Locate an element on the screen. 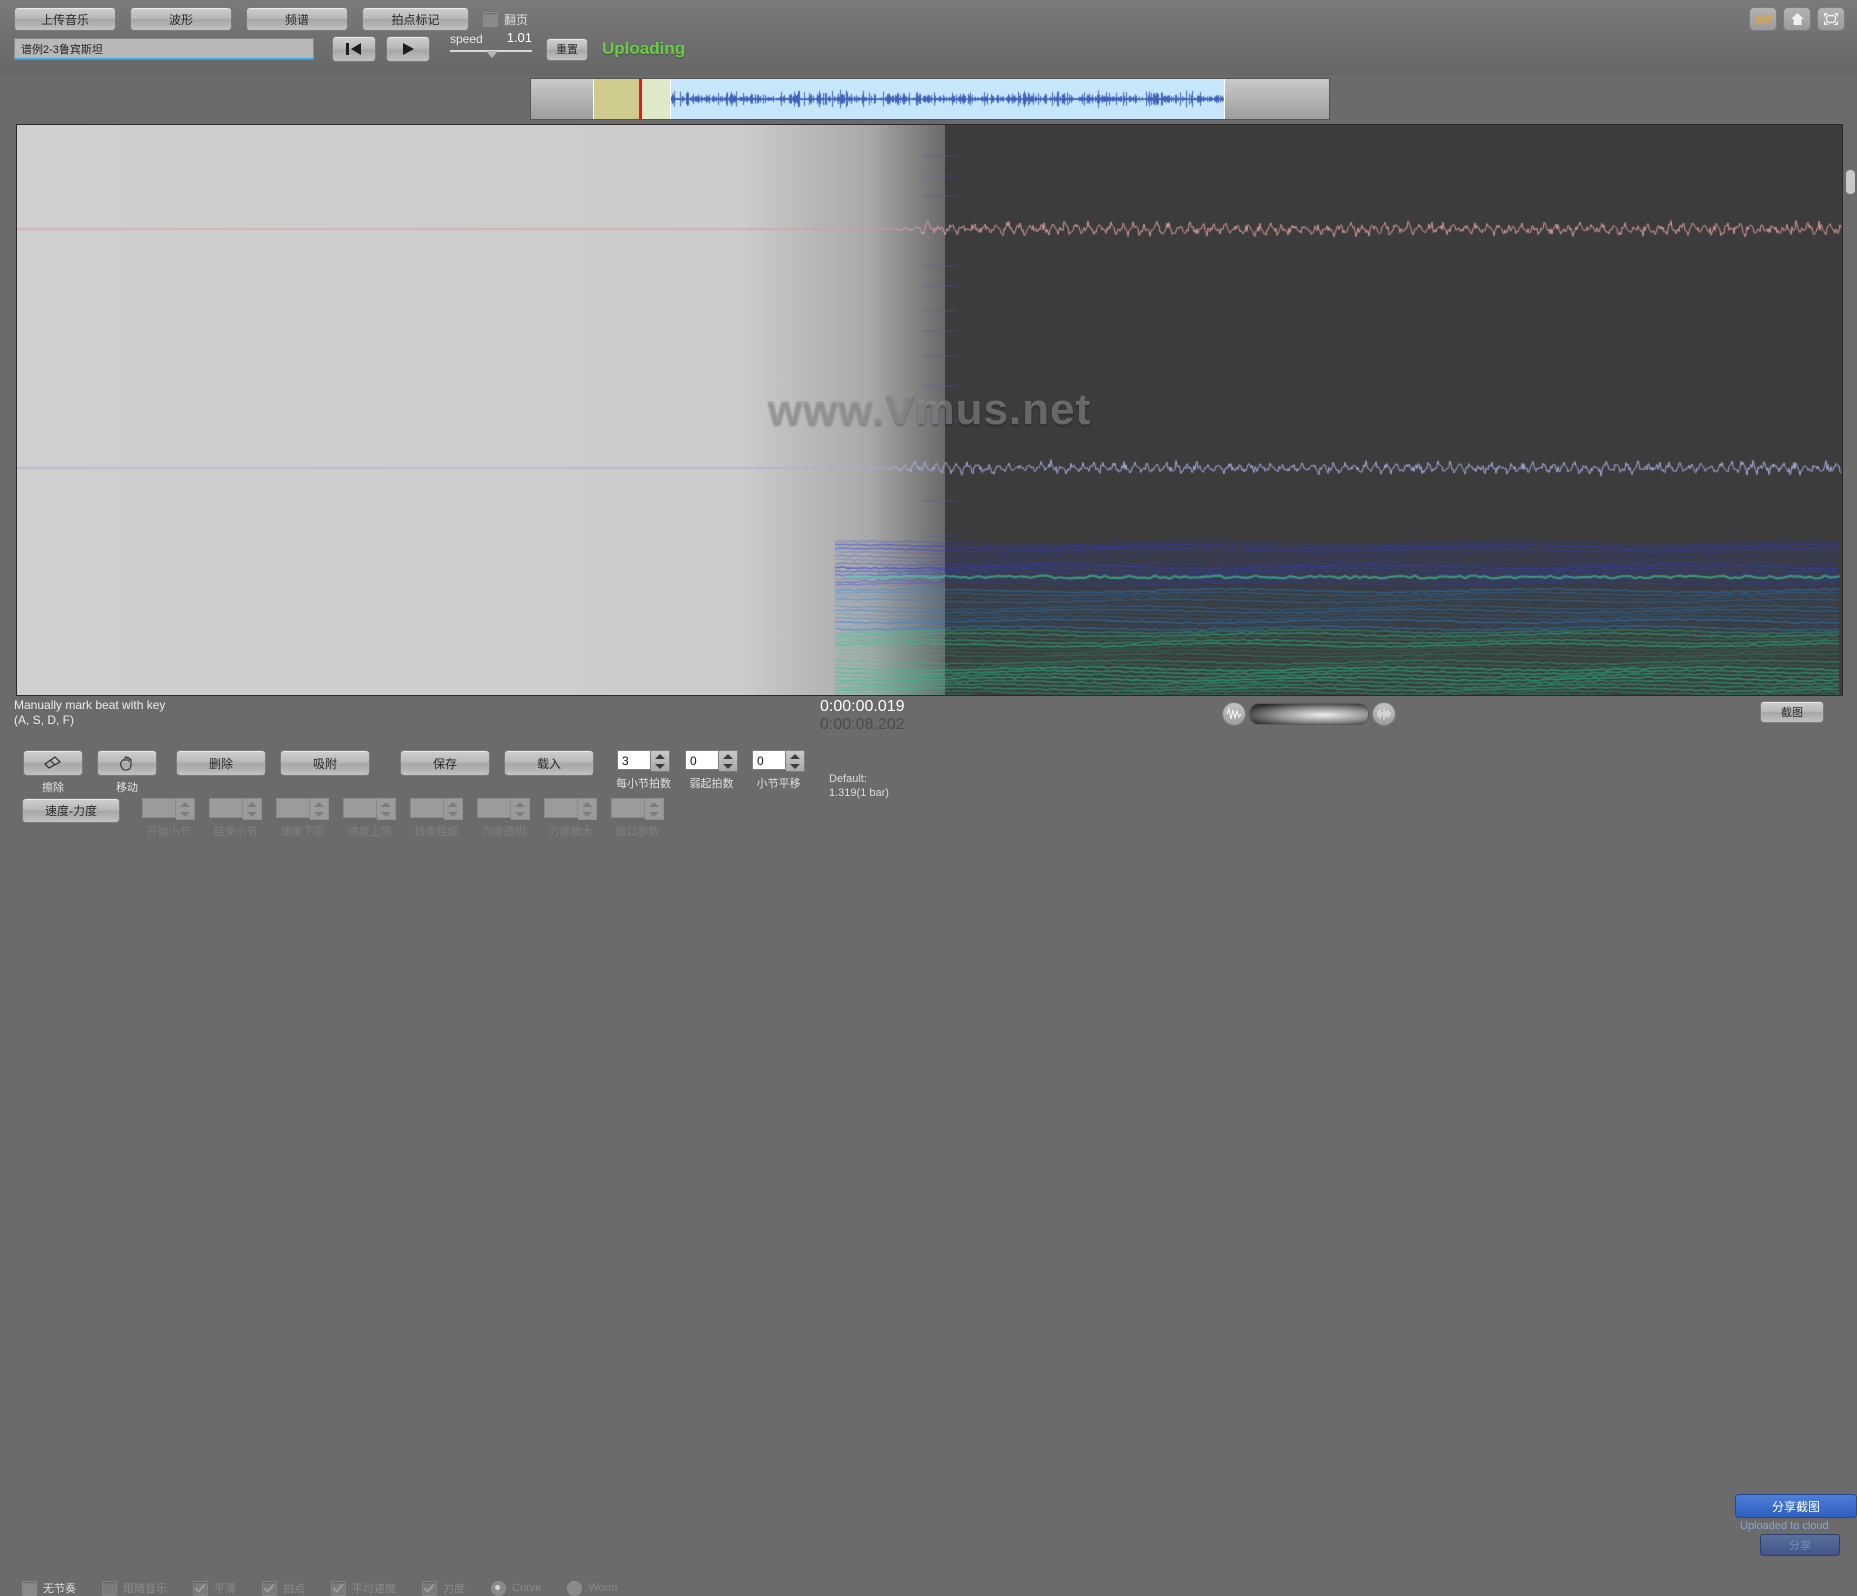 The height and width of the screenshot is (1596, 1857). zoom-slider-track is located at coordinates (1309, 714).